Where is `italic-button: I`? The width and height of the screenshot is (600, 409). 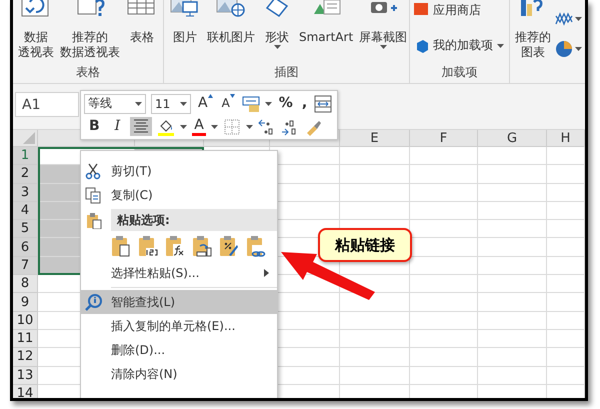 italic-button: I is located at coordinates (118, 126).